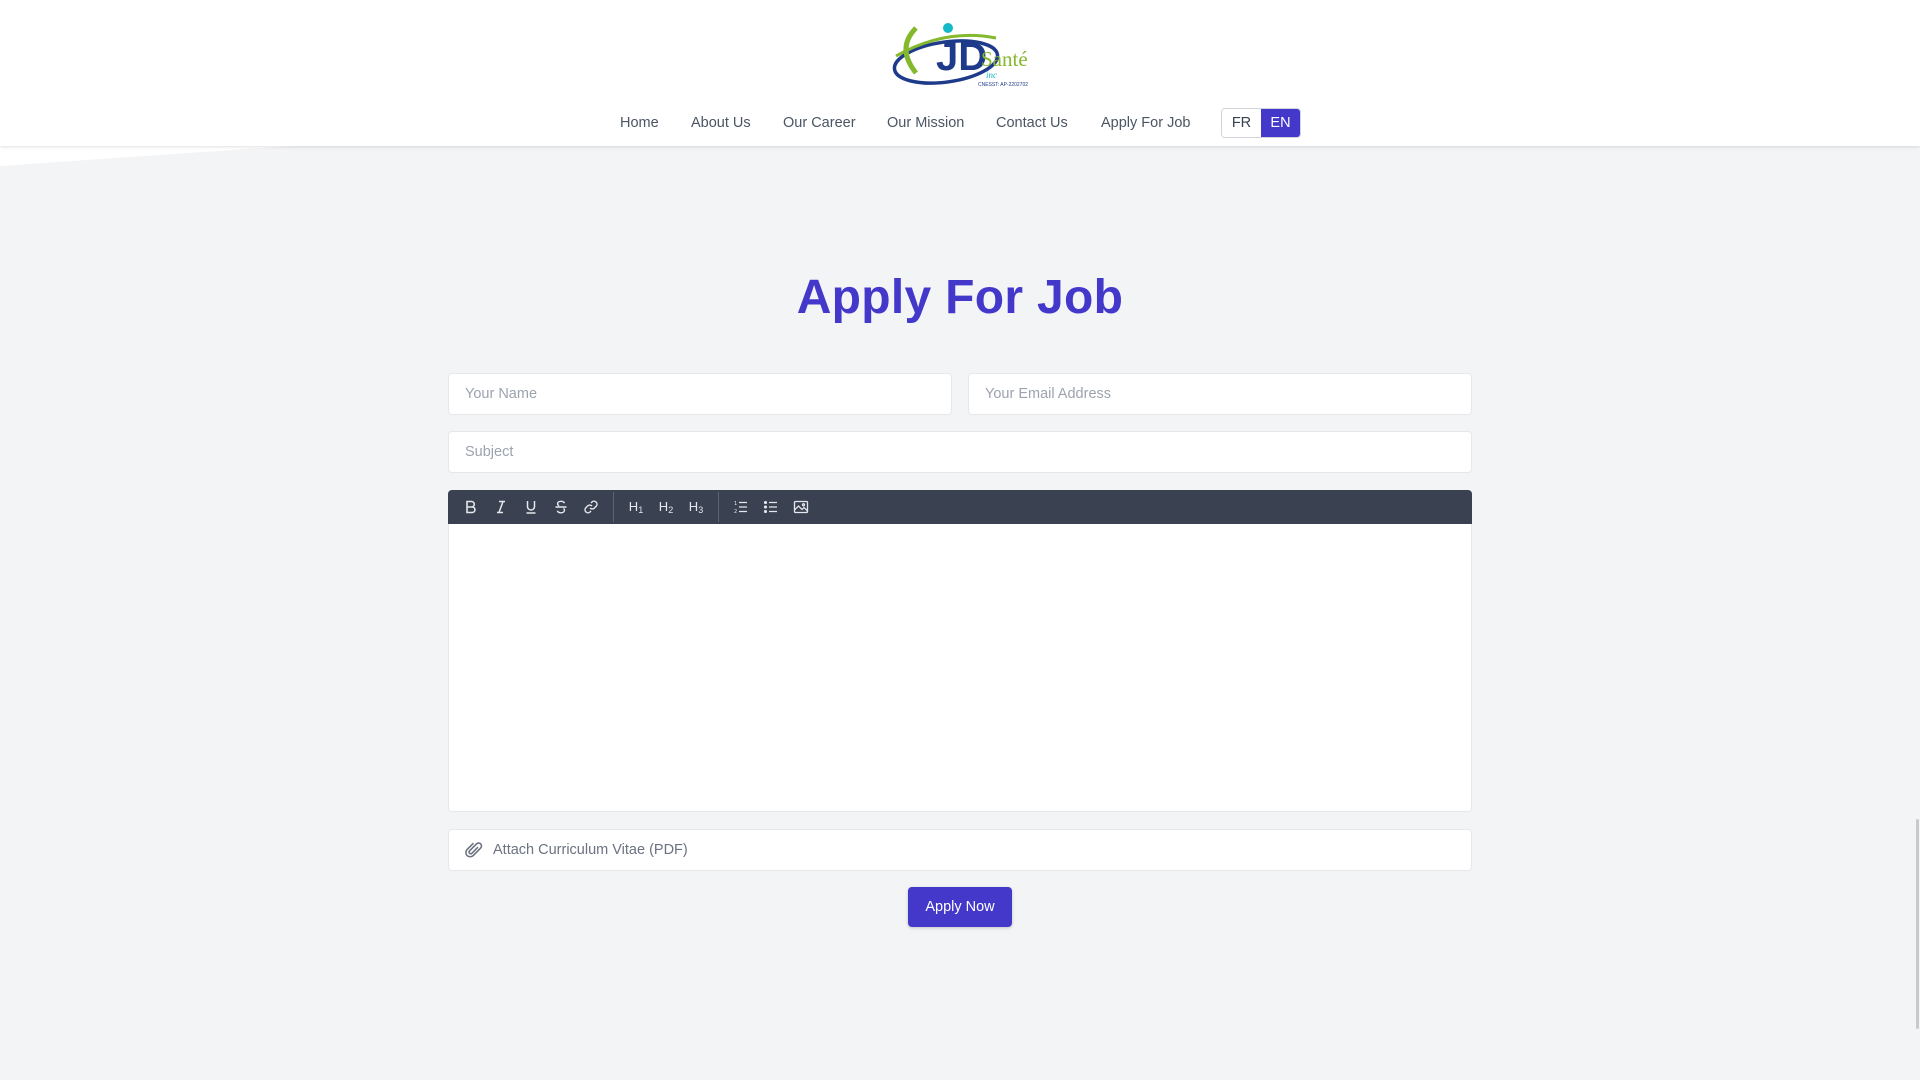 Image resolution: width=1920 pixels, height=1080 pixels. I want to click on heading-1-button: H1, so click(636, 507).